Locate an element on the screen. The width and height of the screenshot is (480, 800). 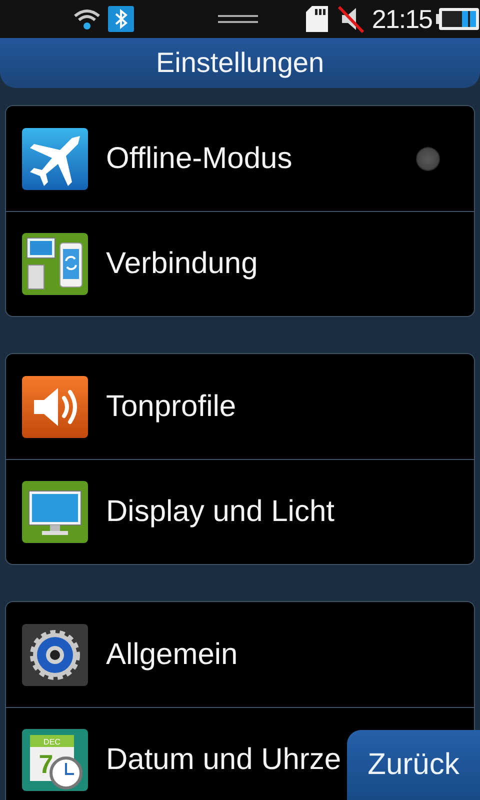
back-button: Zurück is located at coordinates (413, 765).